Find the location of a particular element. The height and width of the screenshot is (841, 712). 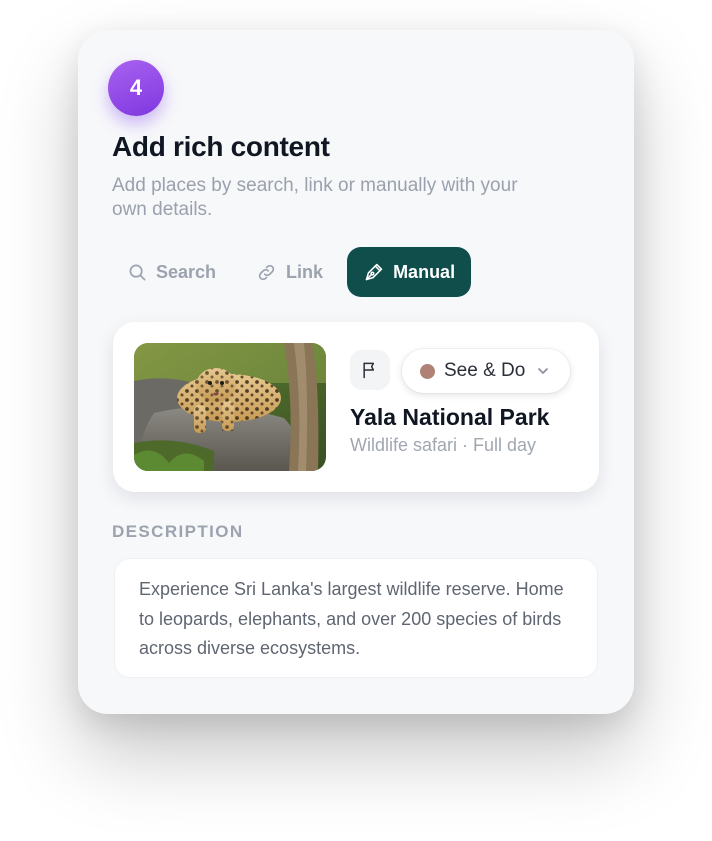

pen-icon is located at coordinates (373, 272).